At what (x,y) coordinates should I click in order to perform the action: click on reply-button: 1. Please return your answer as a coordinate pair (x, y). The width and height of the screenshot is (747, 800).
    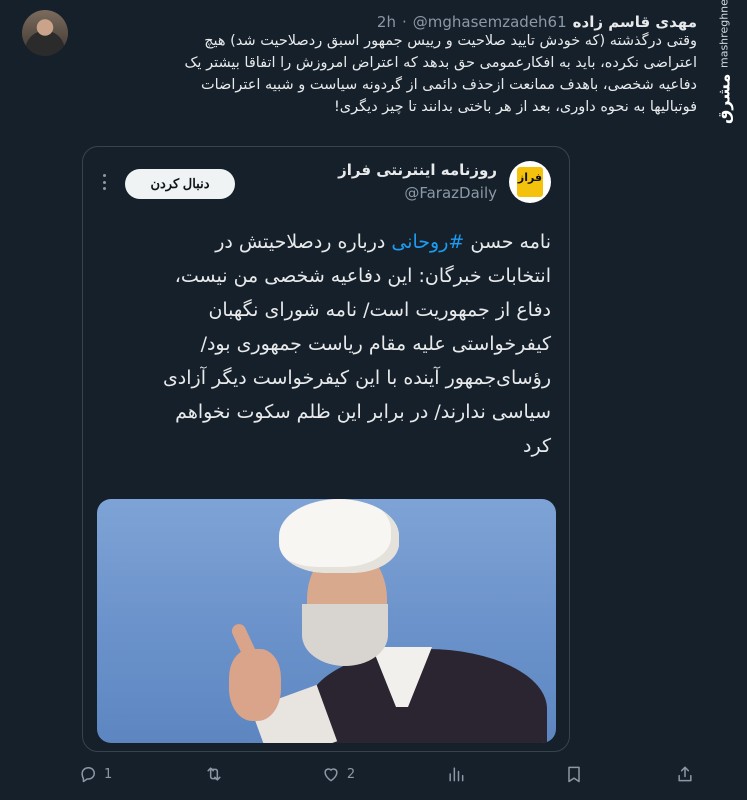
    Looking at the image, I should click on (95, 774).